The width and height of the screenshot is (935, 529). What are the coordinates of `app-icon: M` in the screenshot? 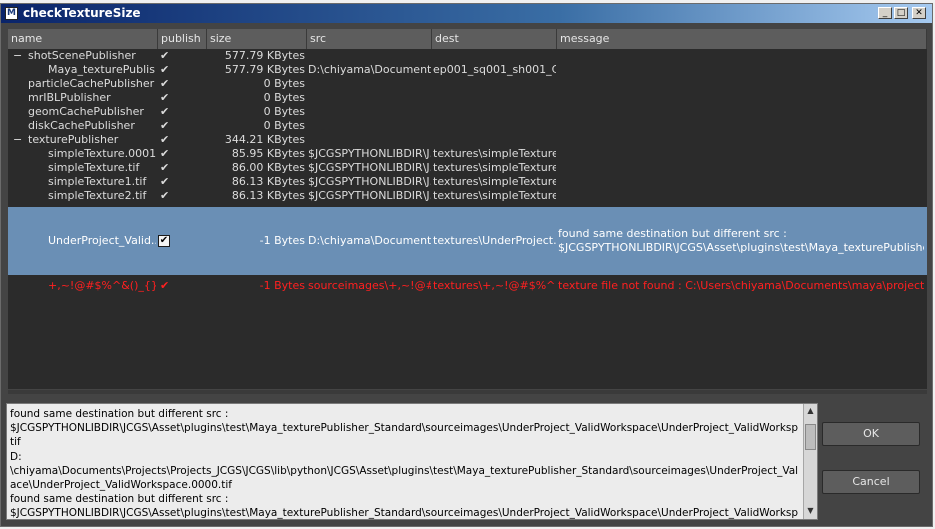 It's located at (11, 13).